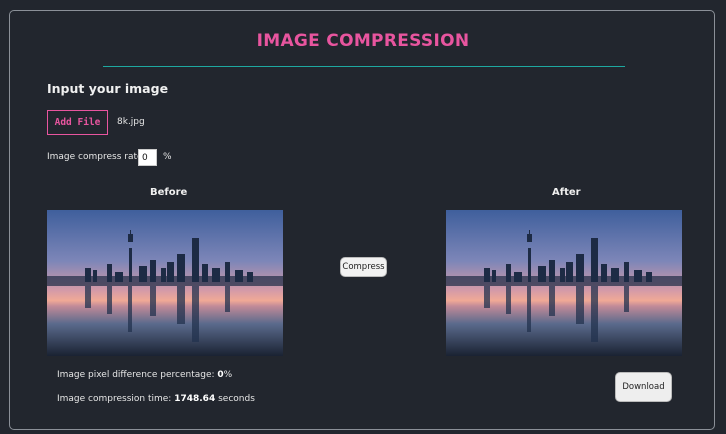 The image size is (726, 434). What do you see at coordinates (363, 41) in the screenshot?
I see `page-title: IMAGE COMPRESSION` at bounding box center [363, 41].